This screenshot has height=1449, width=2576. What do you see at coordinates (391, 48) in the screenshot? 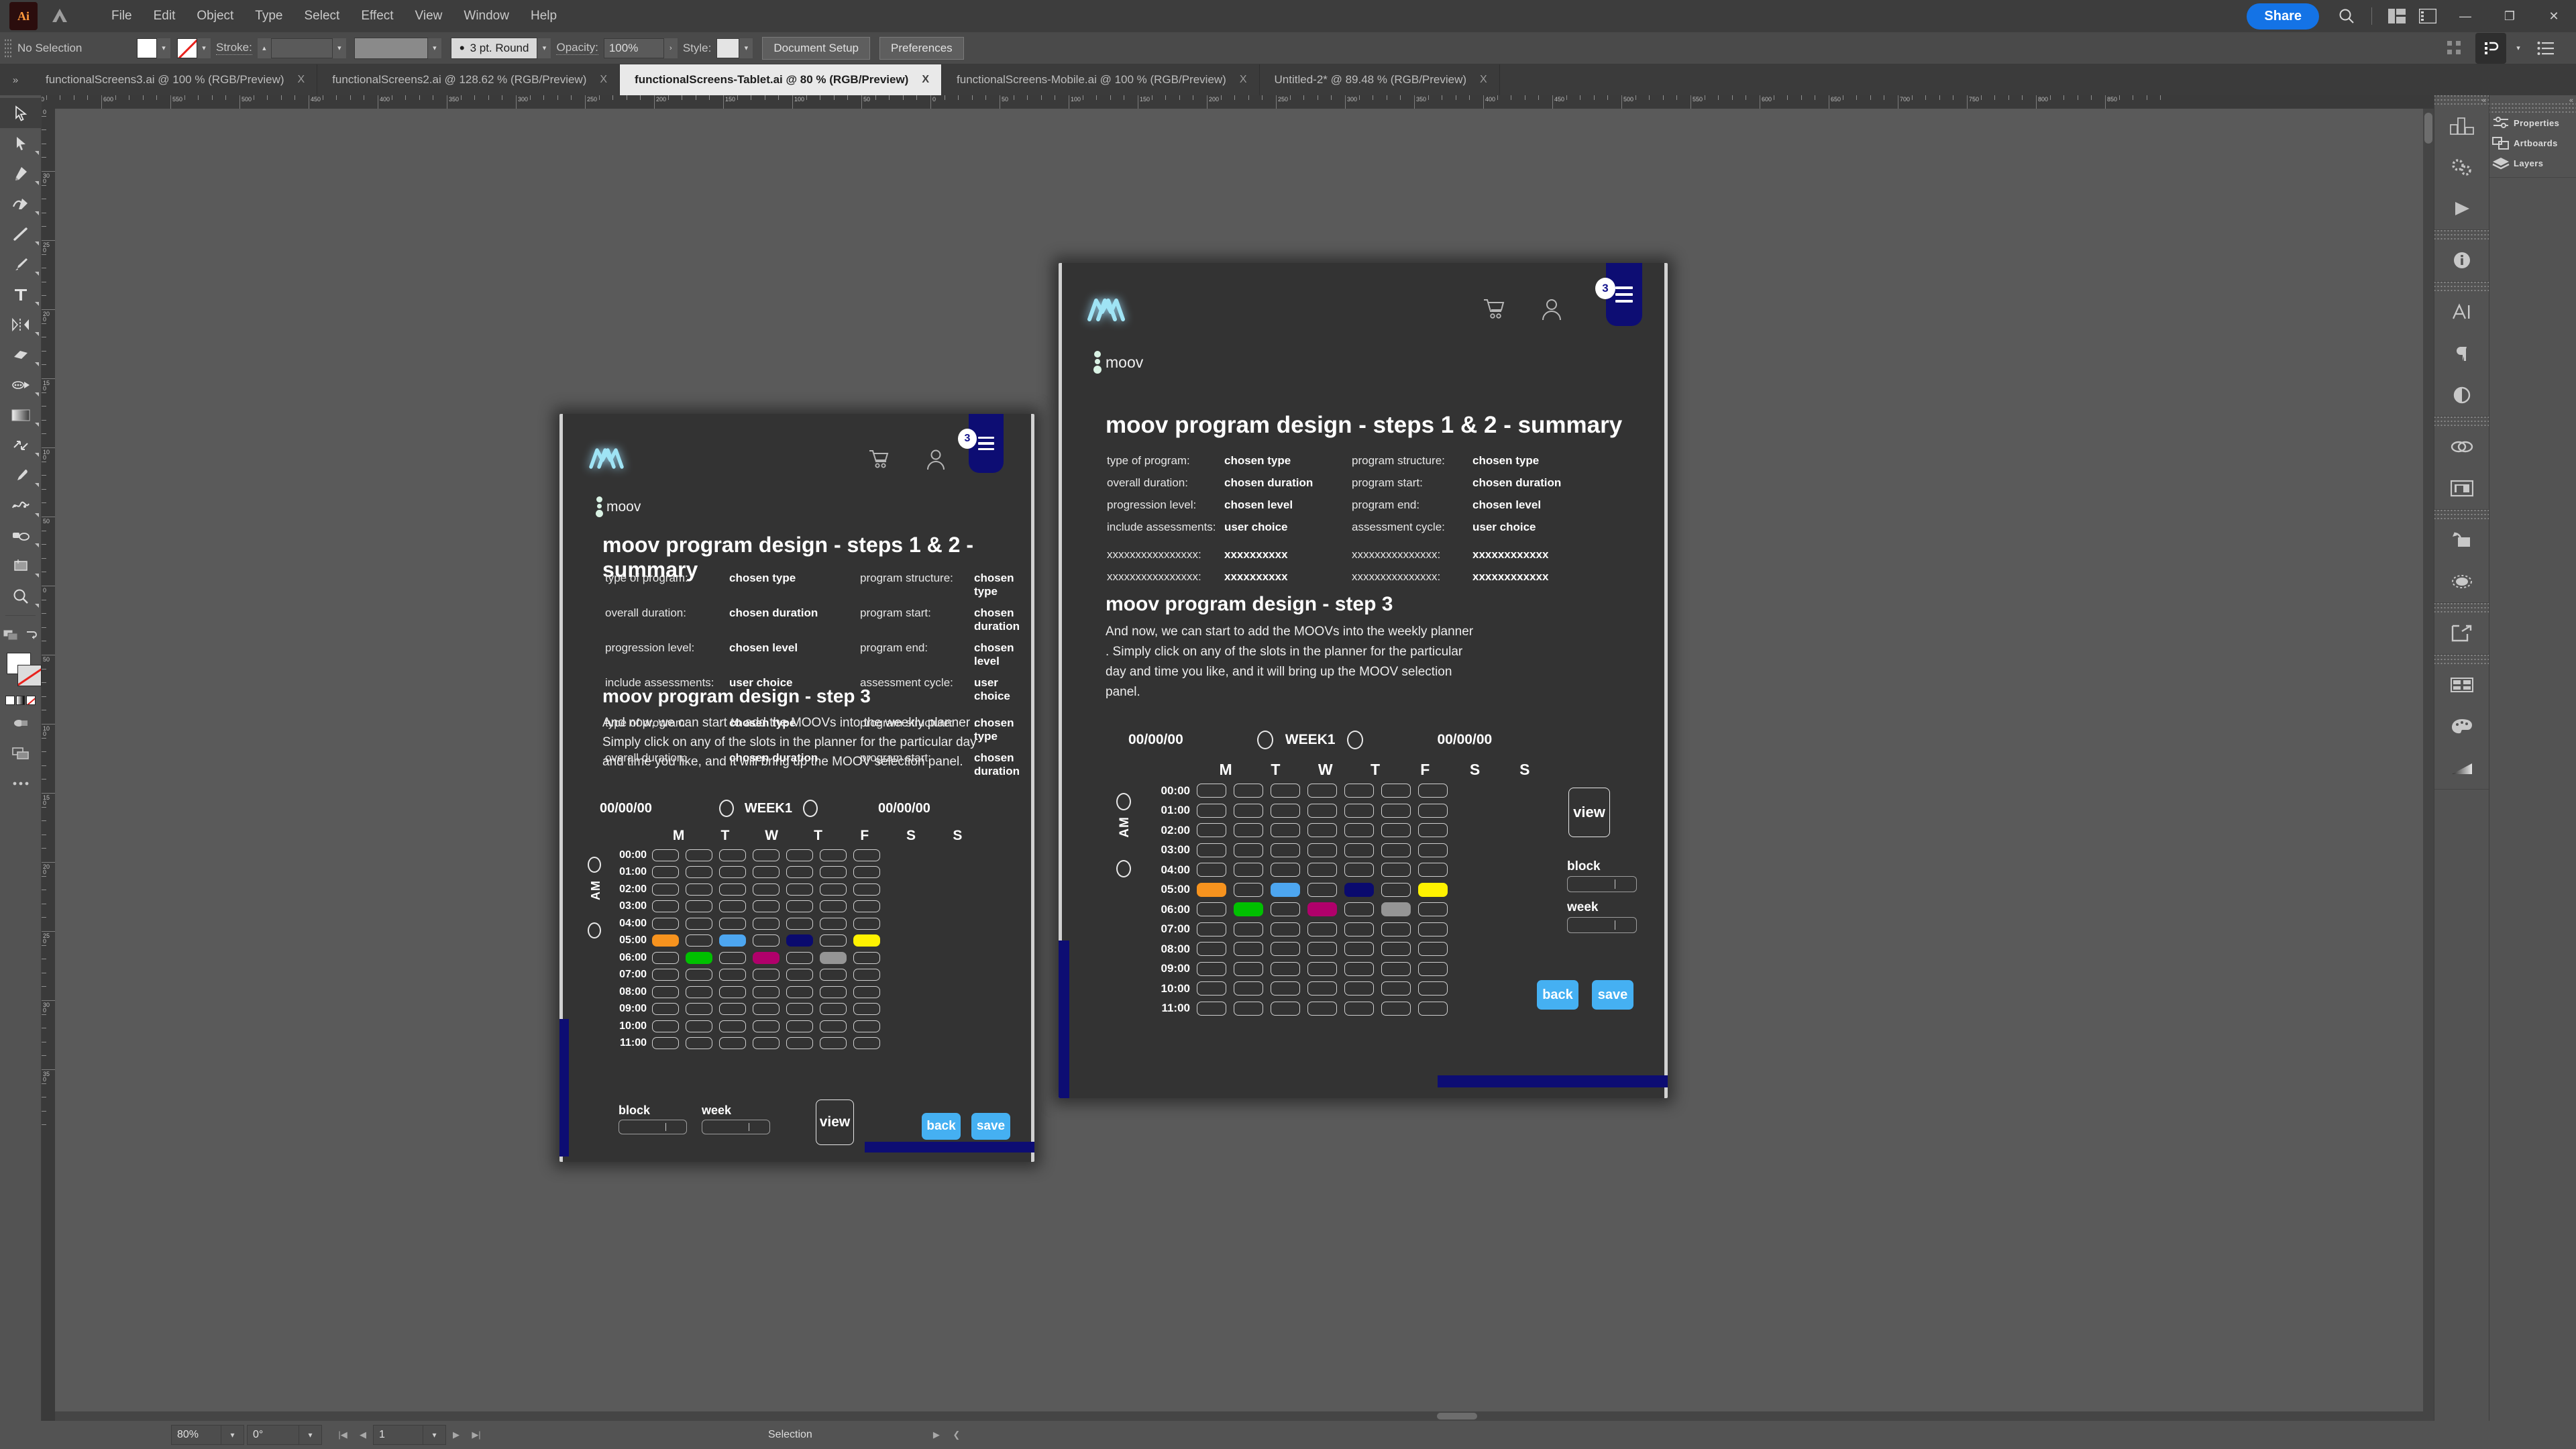
I see `stroke-profile-preview` at bounding box center [391, 48].